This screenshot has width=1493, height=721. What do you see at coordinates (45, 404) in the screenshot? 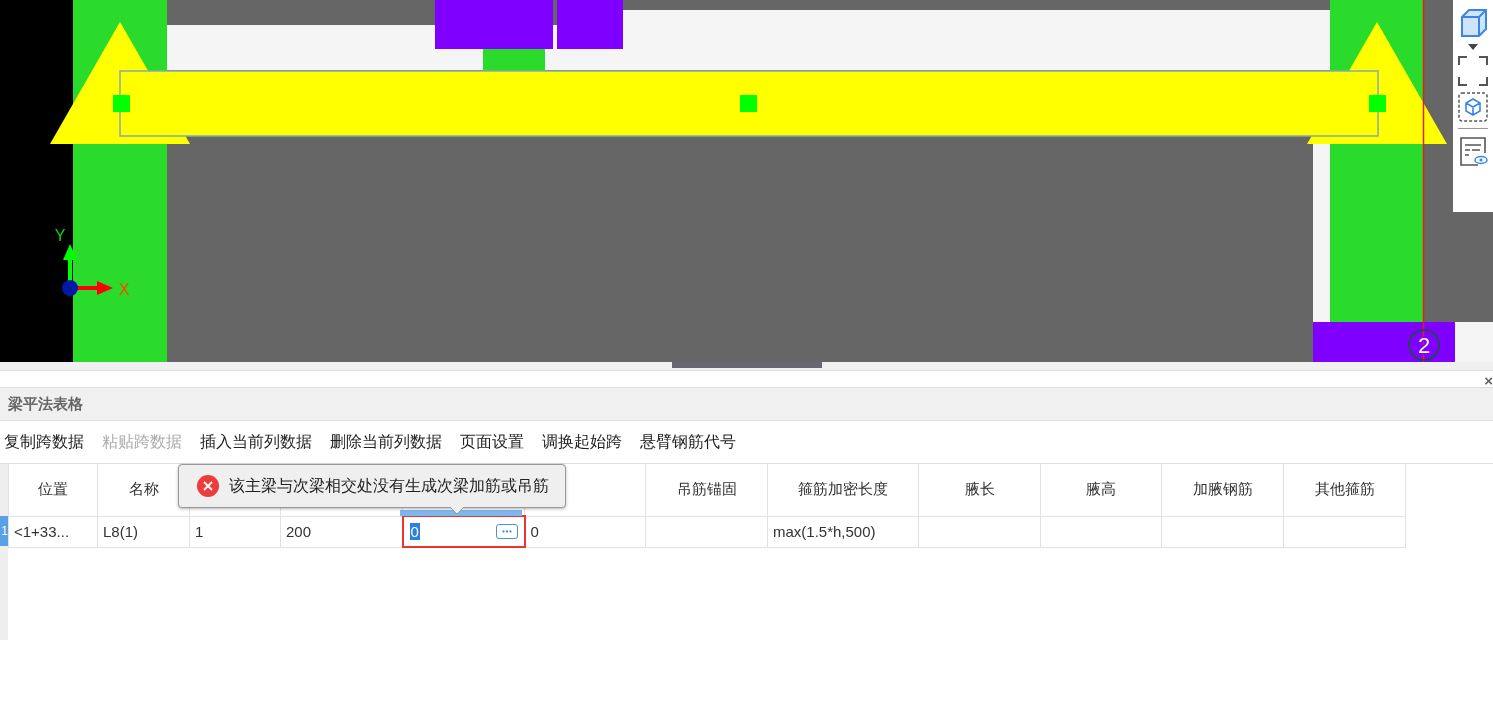
I see `panel-title: 梁平法表格` at bounding box center [45, 404].